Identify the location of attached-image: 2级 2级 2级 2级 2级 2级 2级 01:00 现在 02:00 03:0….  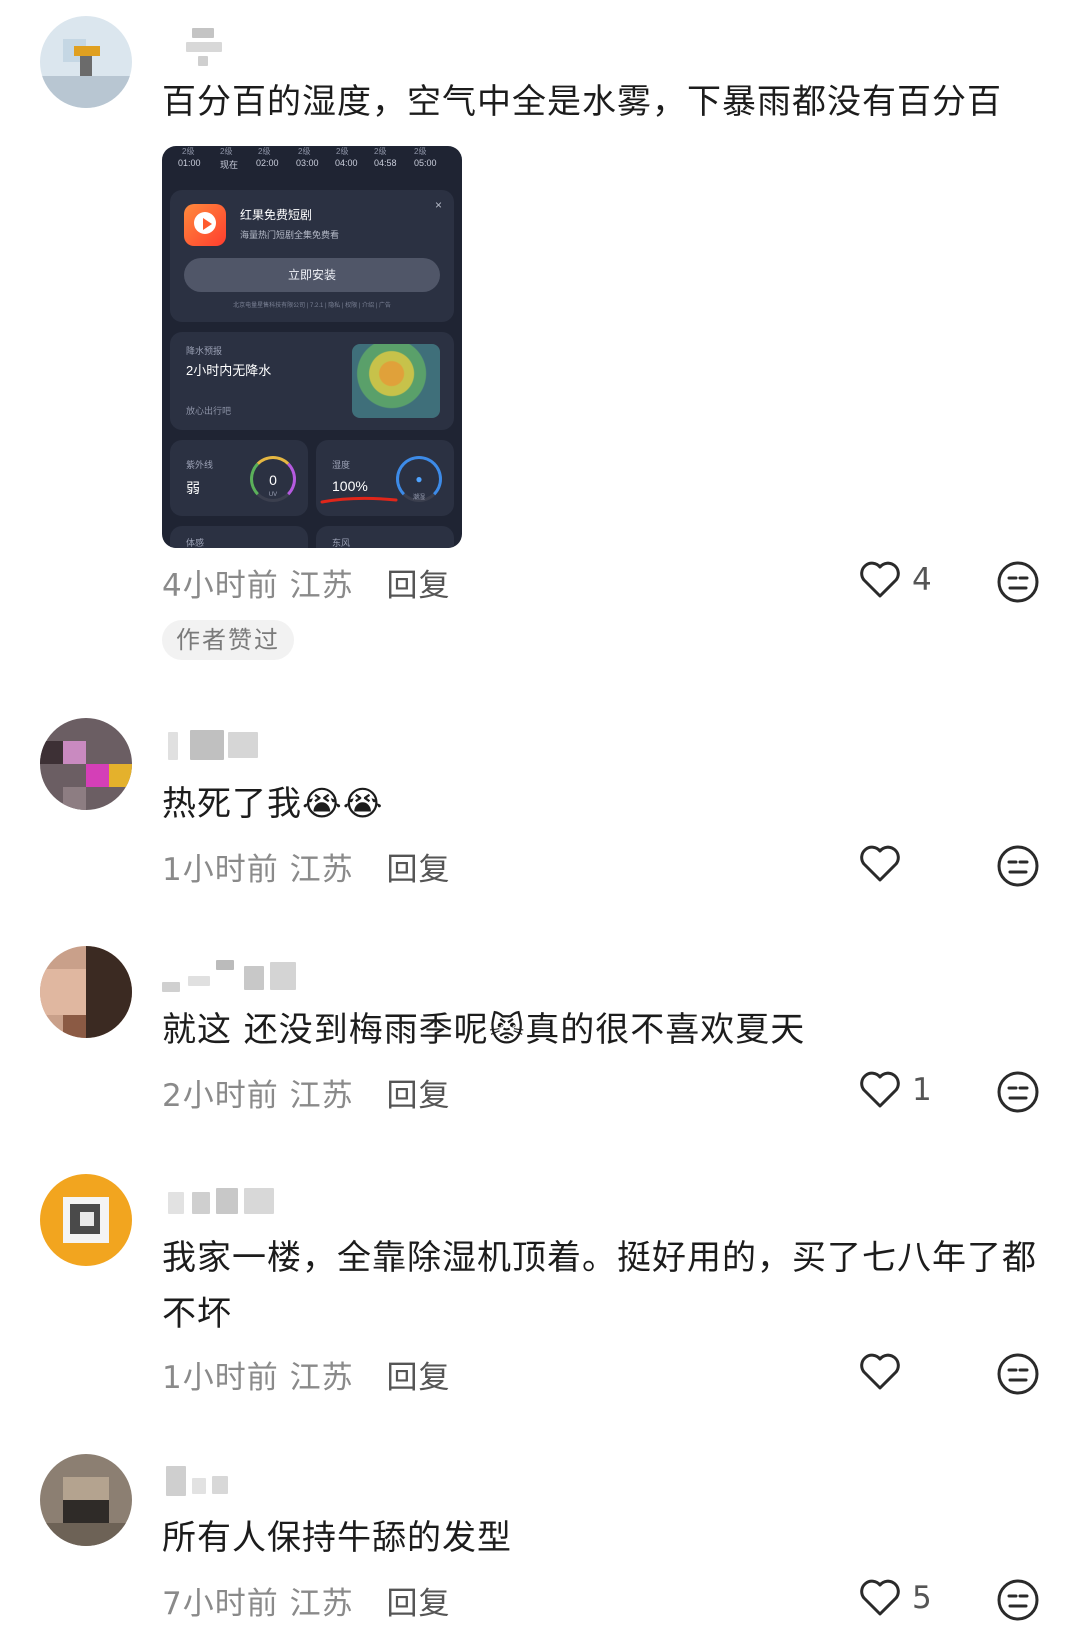
(312, 347).